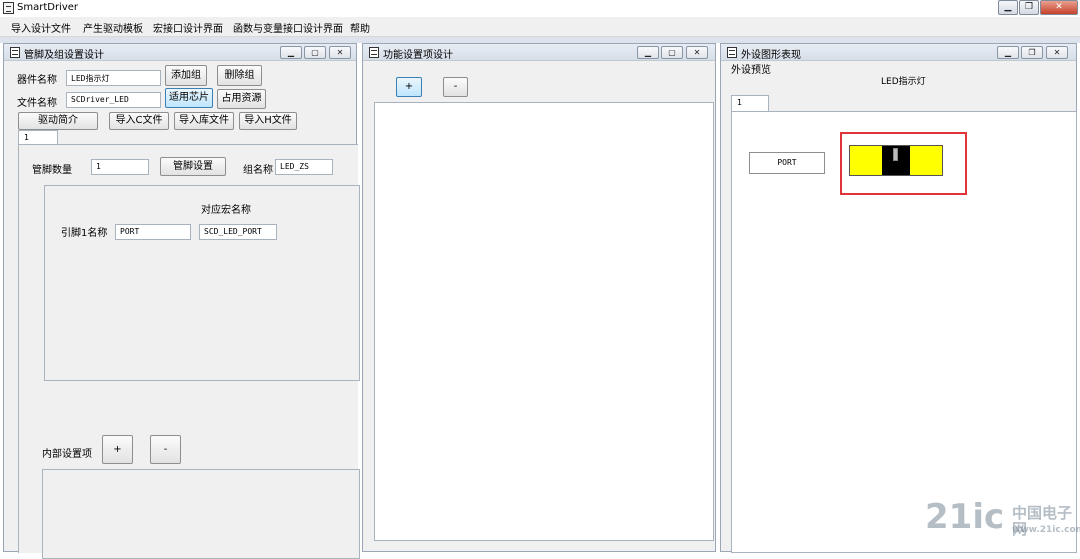 The height and width of the screenshot is (559, 1080). I want to click on import-c-button: 导入C文件, so click(139, 121).